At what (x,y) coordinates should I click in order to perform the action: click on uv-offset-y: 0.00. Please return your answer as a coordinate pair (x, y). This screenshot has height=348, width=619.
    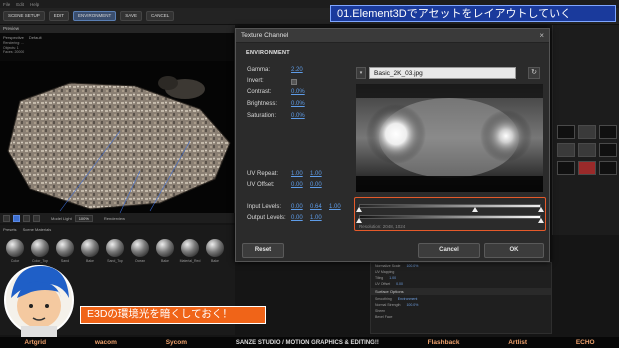
    Looking at the image, I should click on (316, 185).